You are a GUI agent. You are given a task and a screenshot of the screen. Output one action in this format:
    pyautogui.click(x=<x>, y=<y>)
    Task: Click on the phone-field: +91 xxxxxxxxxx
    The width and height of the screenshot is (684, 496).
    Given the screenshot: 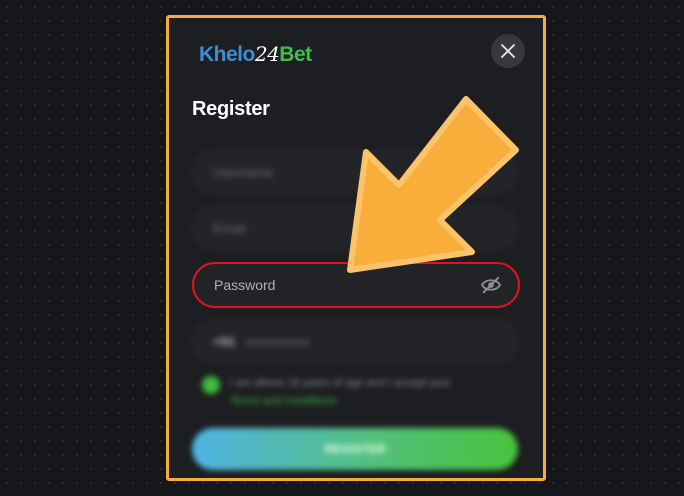 What is the action you would take?
    pyautogui.click(x=355, y=341)
    